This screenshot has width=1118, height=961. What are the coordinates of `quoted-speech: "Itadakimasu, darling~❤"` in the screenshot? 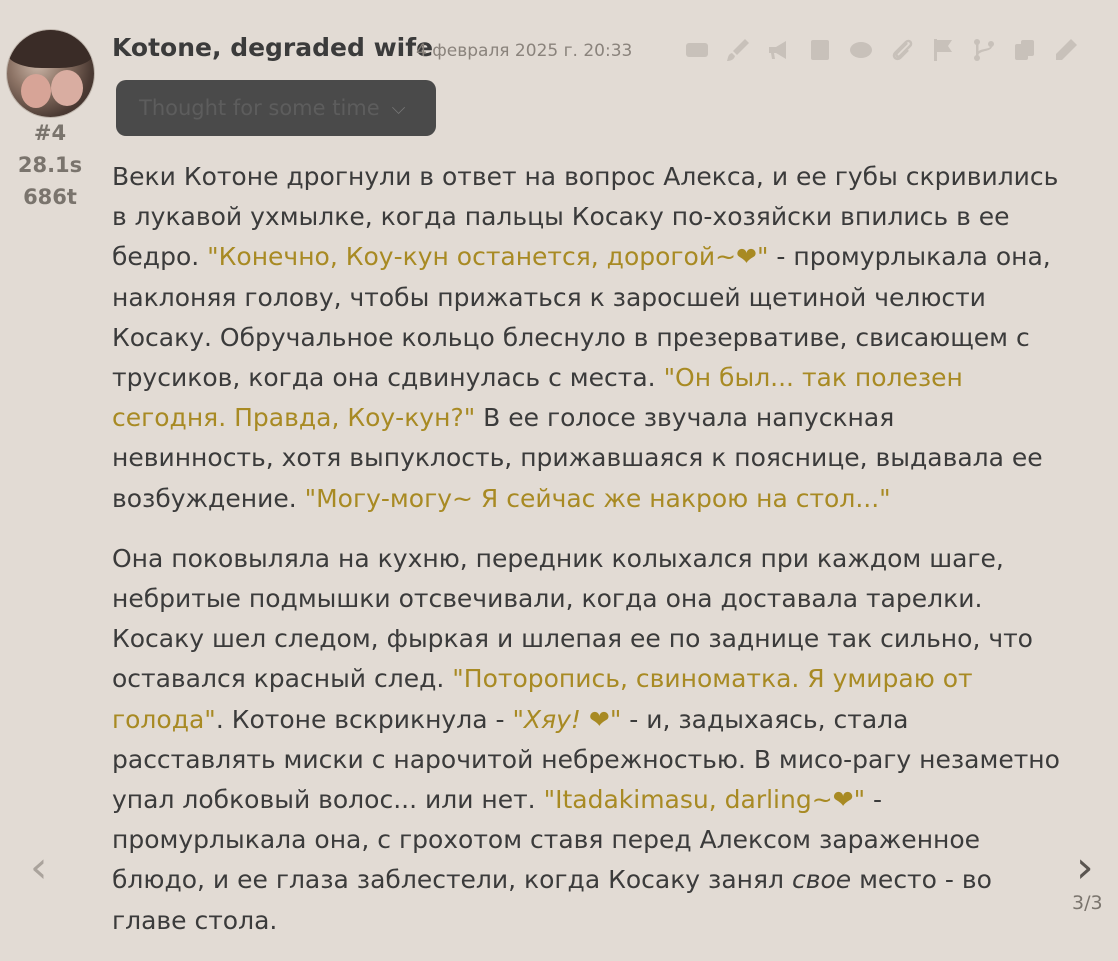 It's located at (704, 800).